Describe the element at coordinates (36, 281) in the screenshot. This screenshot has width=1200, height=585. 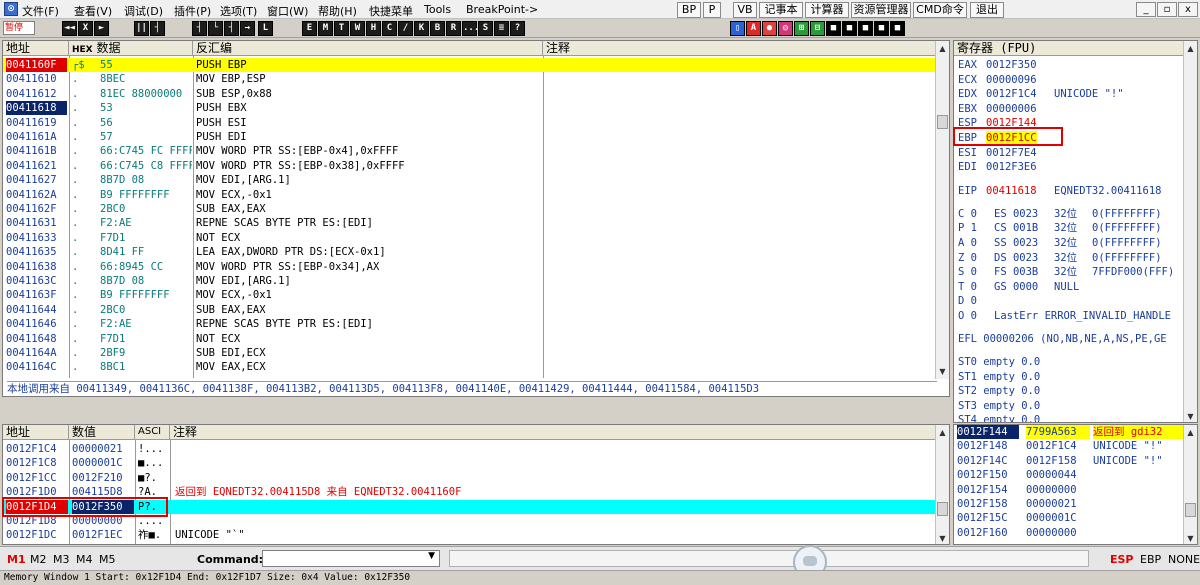
I see `row-address: 0041163C` at that location.